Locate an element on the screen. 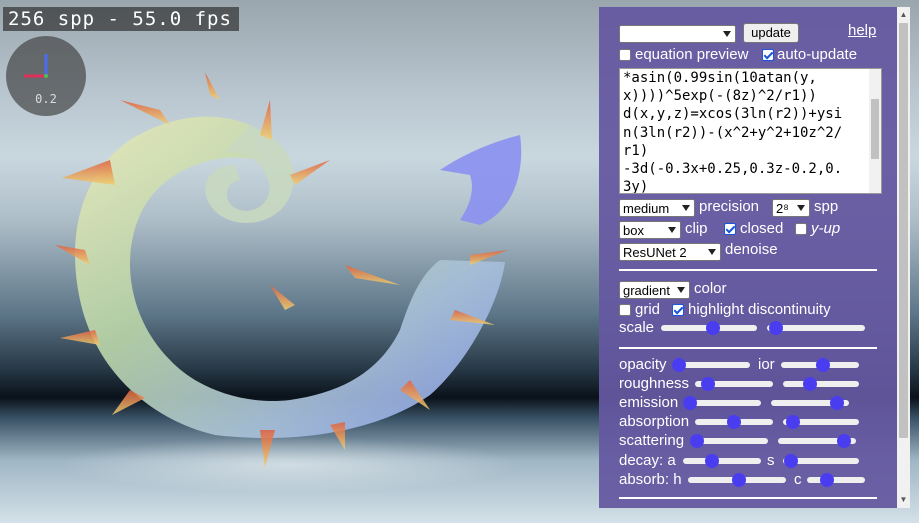 Image resolution: width=919 pixels, height=523 pixels. highlight-discontinuity-label: highlight discontinuity is located at coordinates (759, 309).